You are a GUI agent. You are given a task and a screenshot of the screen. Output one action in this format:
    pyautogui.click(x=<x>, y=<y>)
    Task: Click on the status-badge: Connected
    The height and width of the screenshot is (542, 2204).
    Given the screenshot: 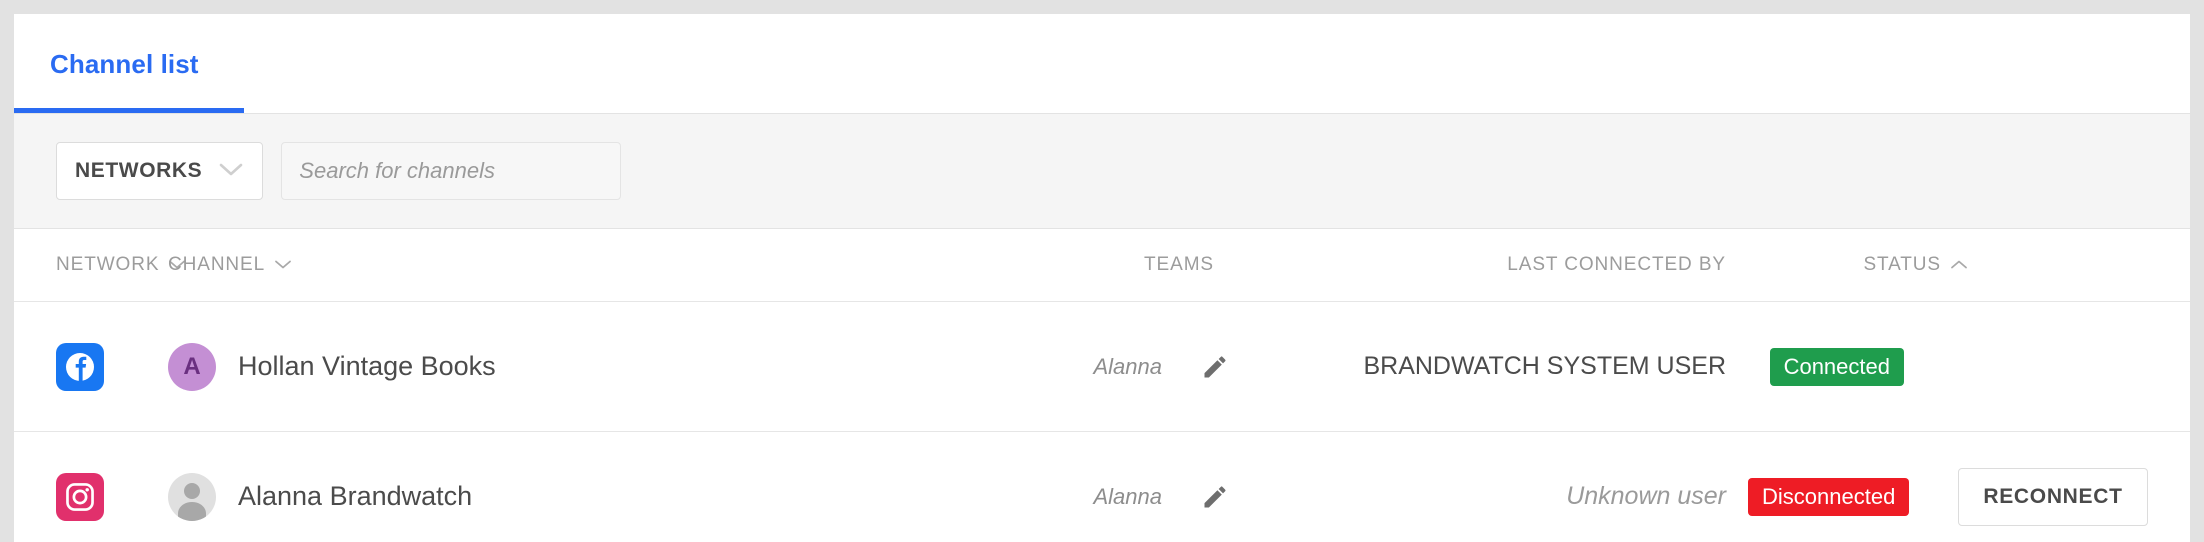 What is the action you would take?
    pyautogui.click(x=1836, y=366)
    